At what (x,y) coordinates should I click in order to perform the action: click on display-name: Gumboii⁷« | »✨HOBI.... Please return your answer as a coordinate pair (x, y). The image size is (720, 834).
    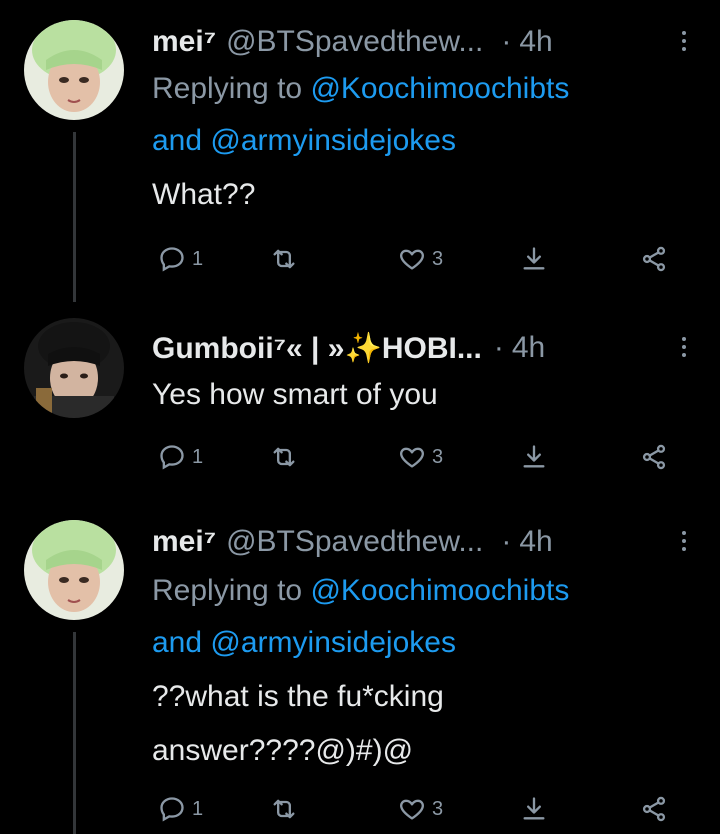
    Looking at the image, I should click on (317, 348).